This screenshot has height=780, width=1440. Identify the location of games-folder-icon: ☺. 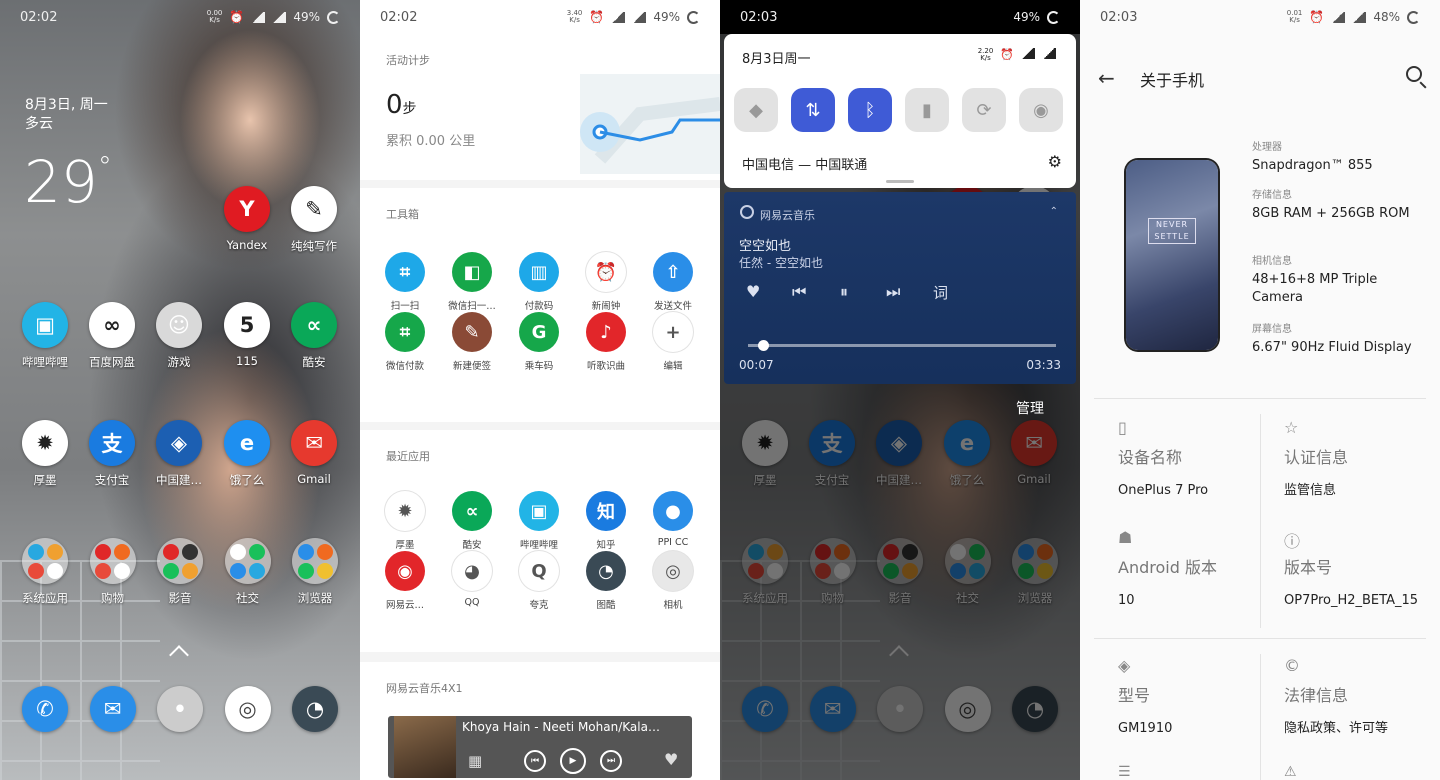
(179, 325).